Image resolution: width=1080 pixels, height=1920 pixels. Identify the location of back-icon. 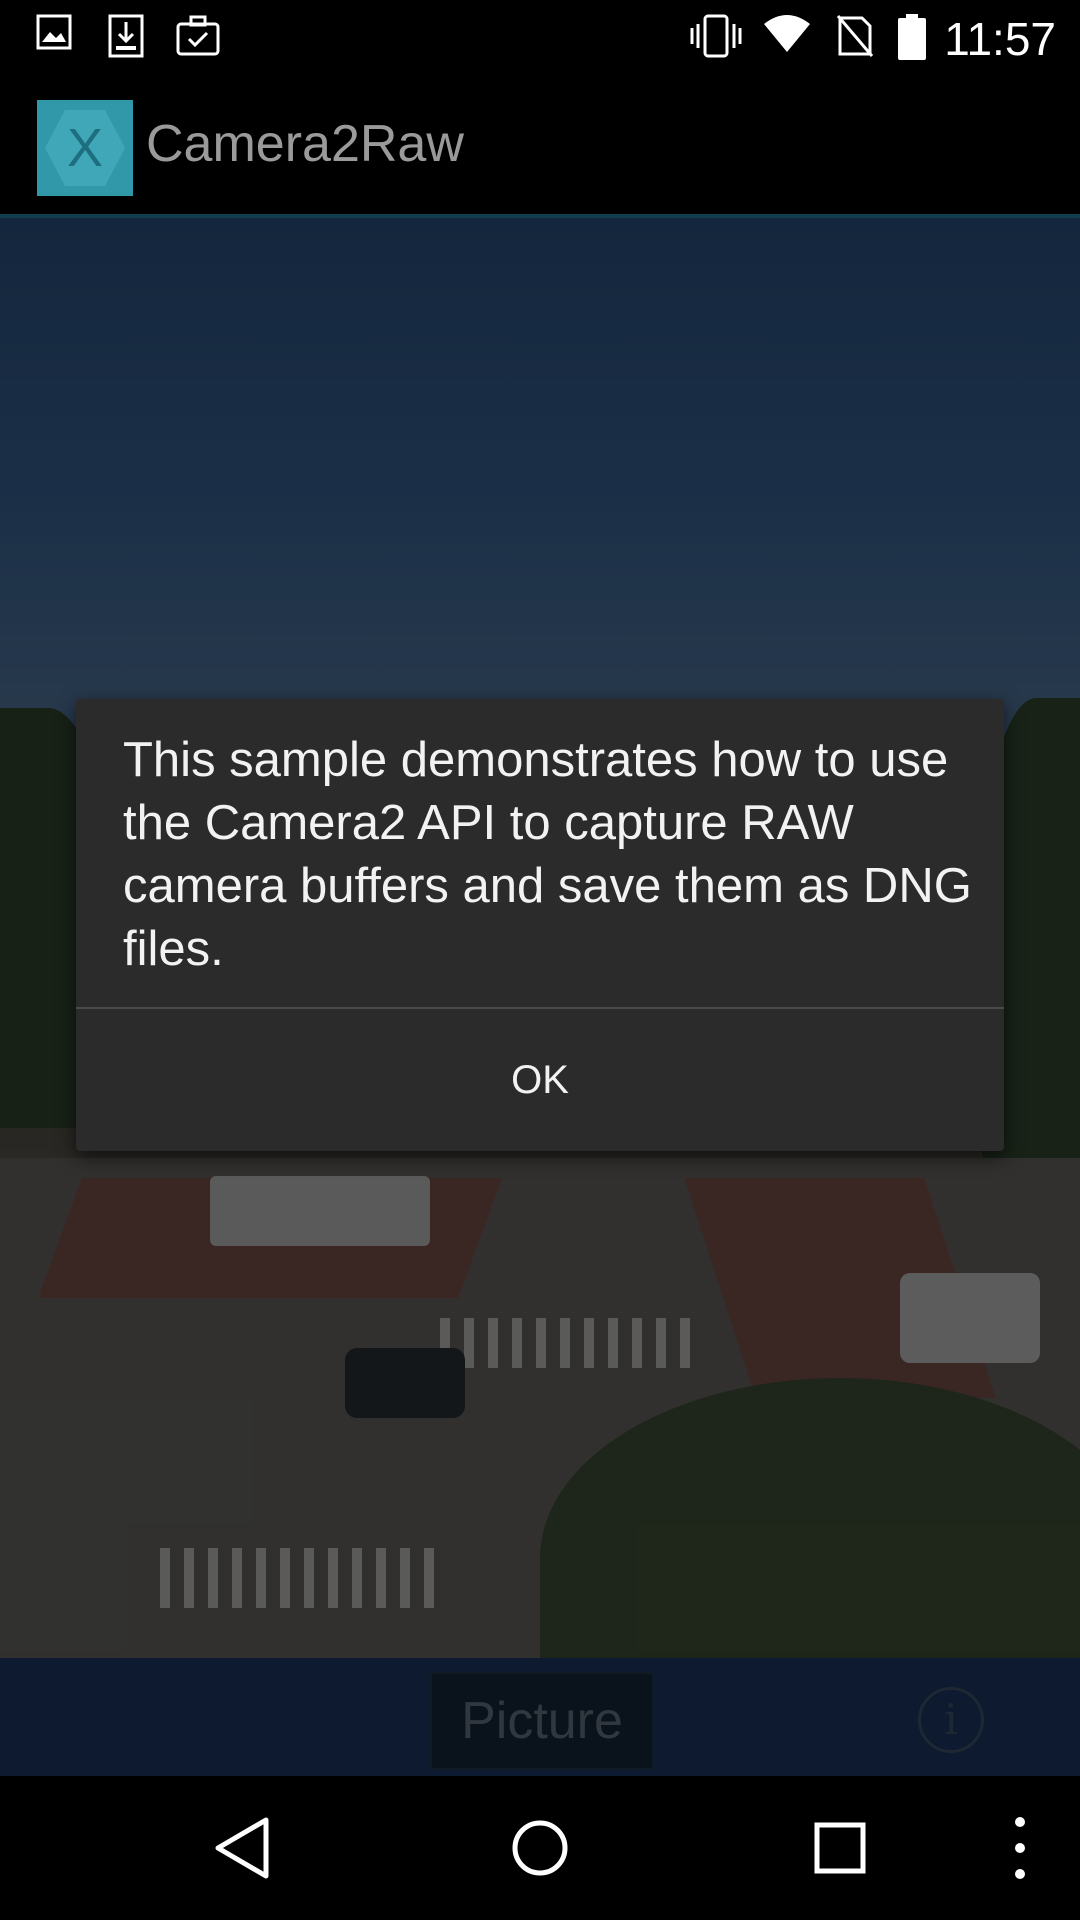
(242, 1848).